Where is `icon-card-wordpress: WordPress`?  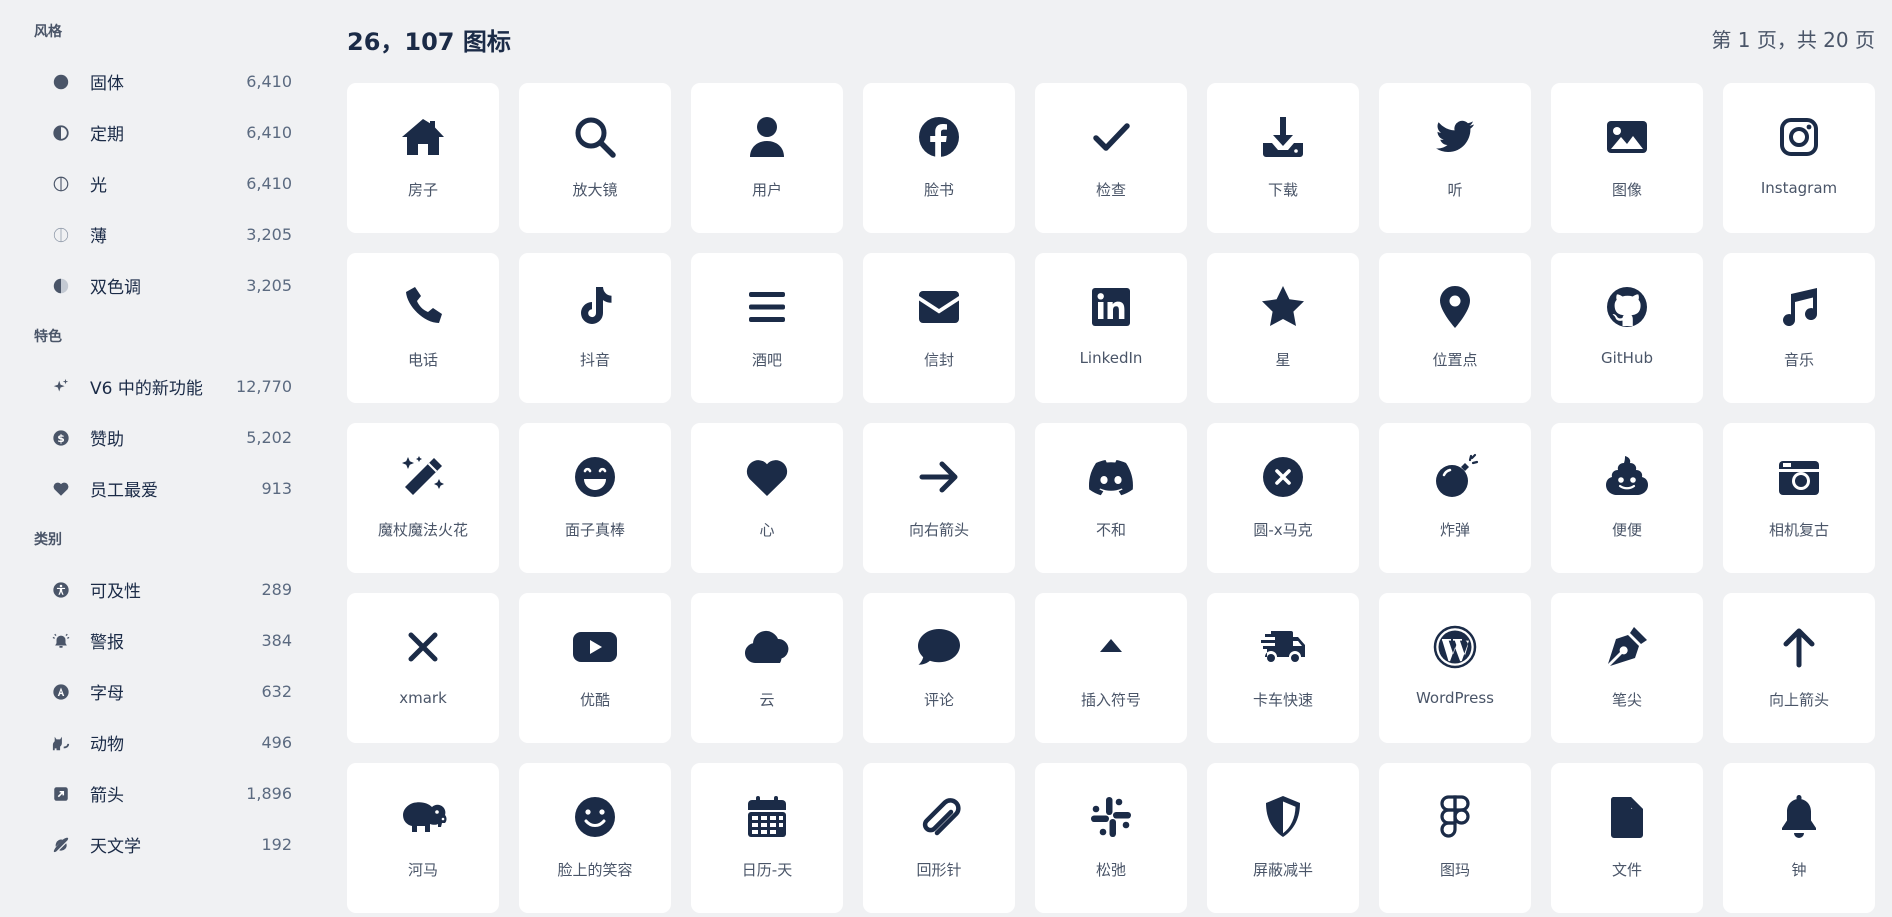
icon-card-wordpress: WordPress is located at coordinates (1455, 668).